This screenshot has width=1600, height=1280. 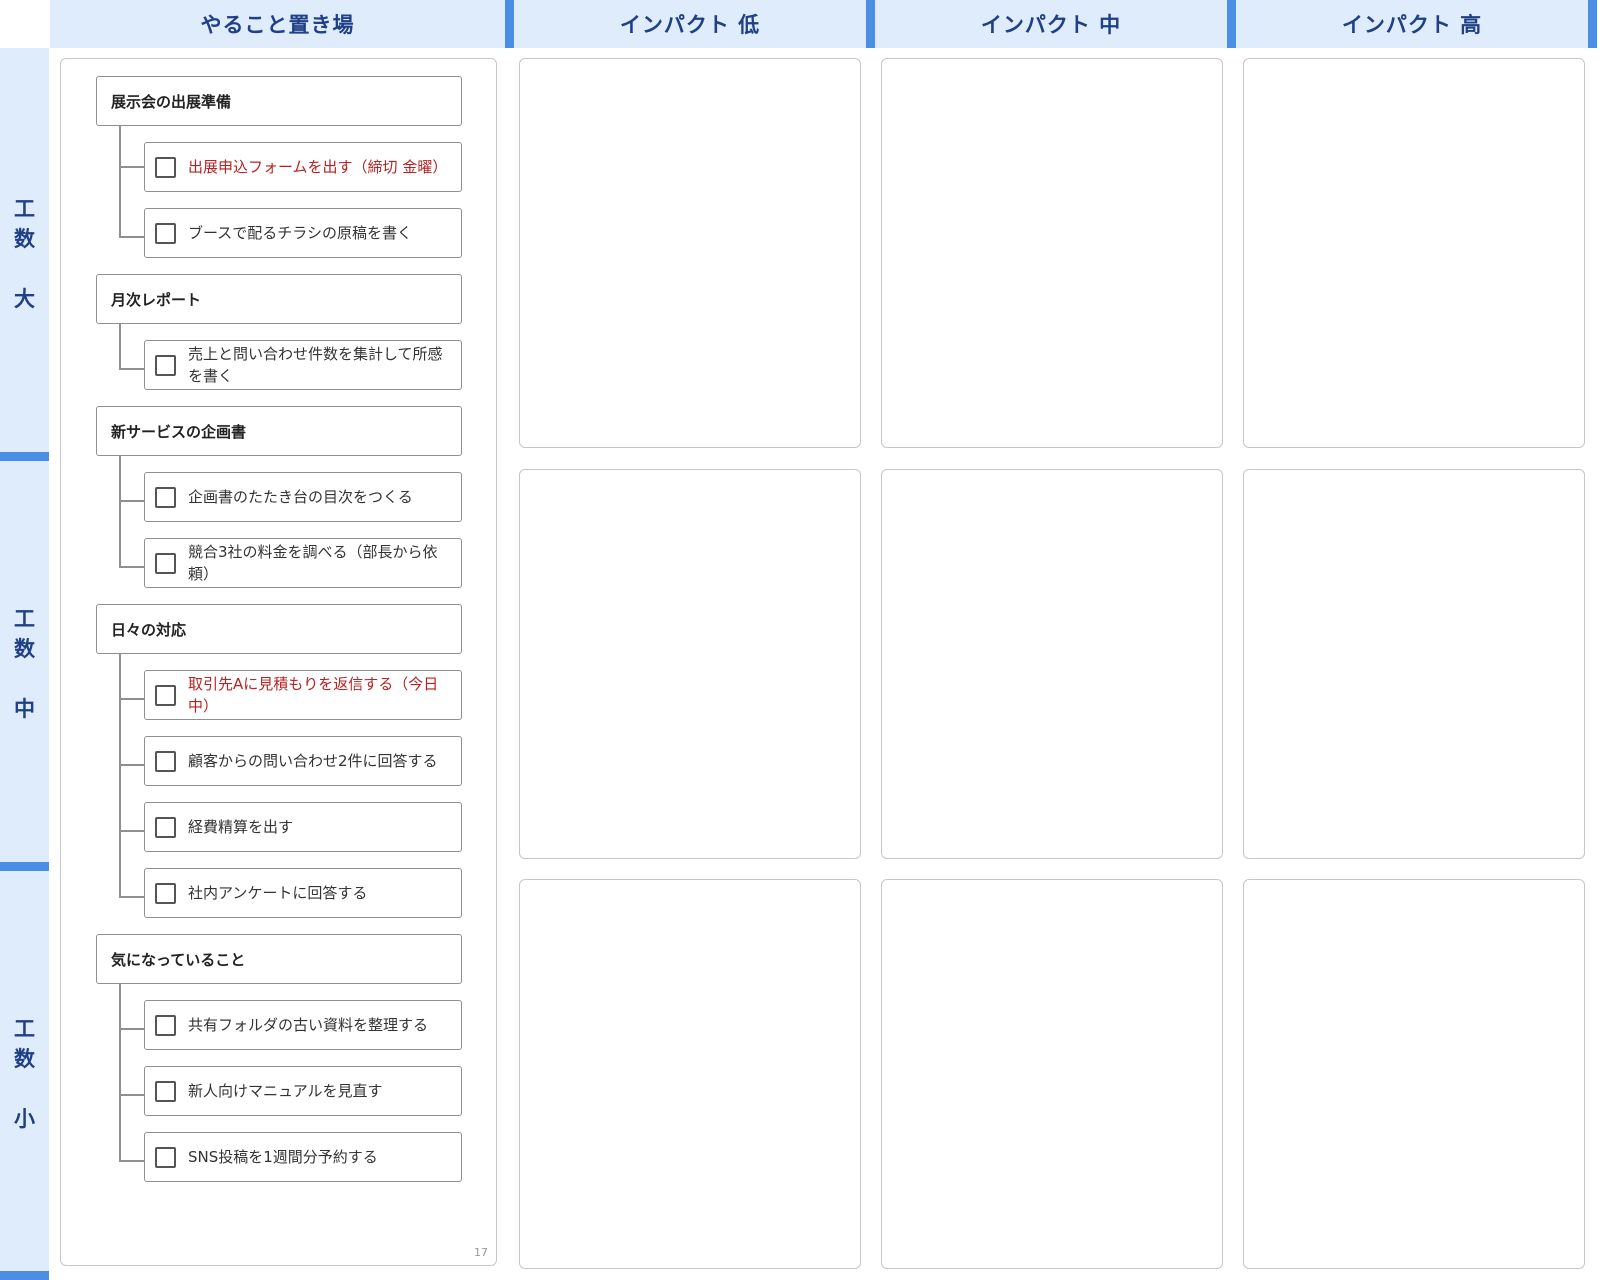 What do you see at coordinates (283, 1157) in the screenshot?
I see `task-label: SNS投稿を1週間分予約する` at bounding box center [283, 1157].